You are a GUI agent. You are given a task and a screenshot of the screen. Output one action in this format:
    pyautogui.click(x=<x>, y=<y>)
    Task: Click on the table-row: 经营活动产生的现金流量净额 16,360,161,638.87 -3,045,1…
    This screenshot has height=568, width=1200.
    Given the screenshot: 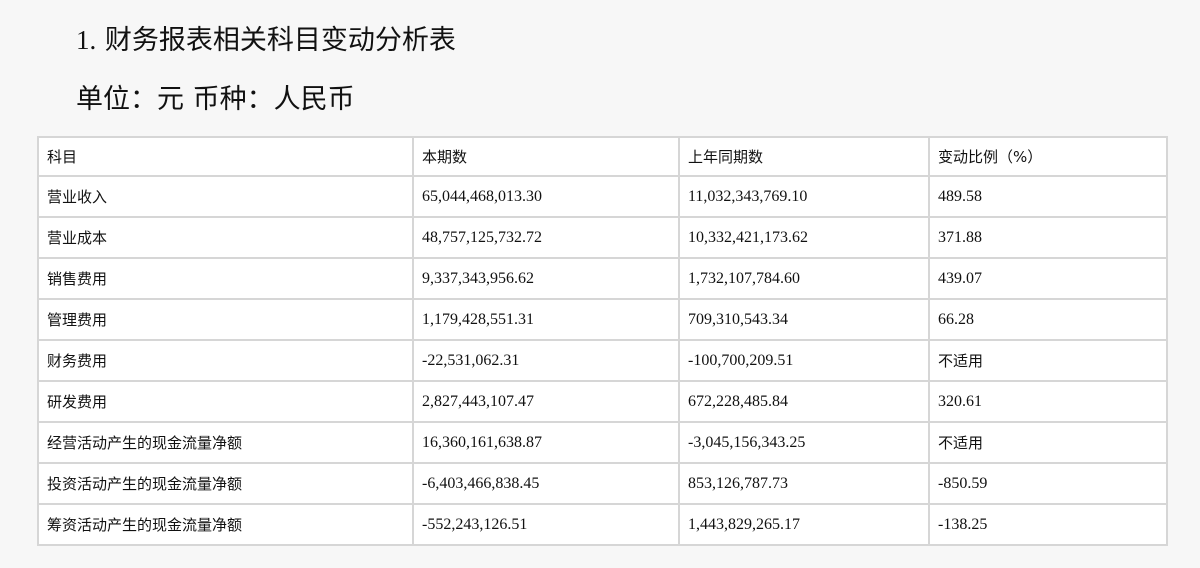 What is the action you would take?
    pyautogui.click(x=602, y=443)
    